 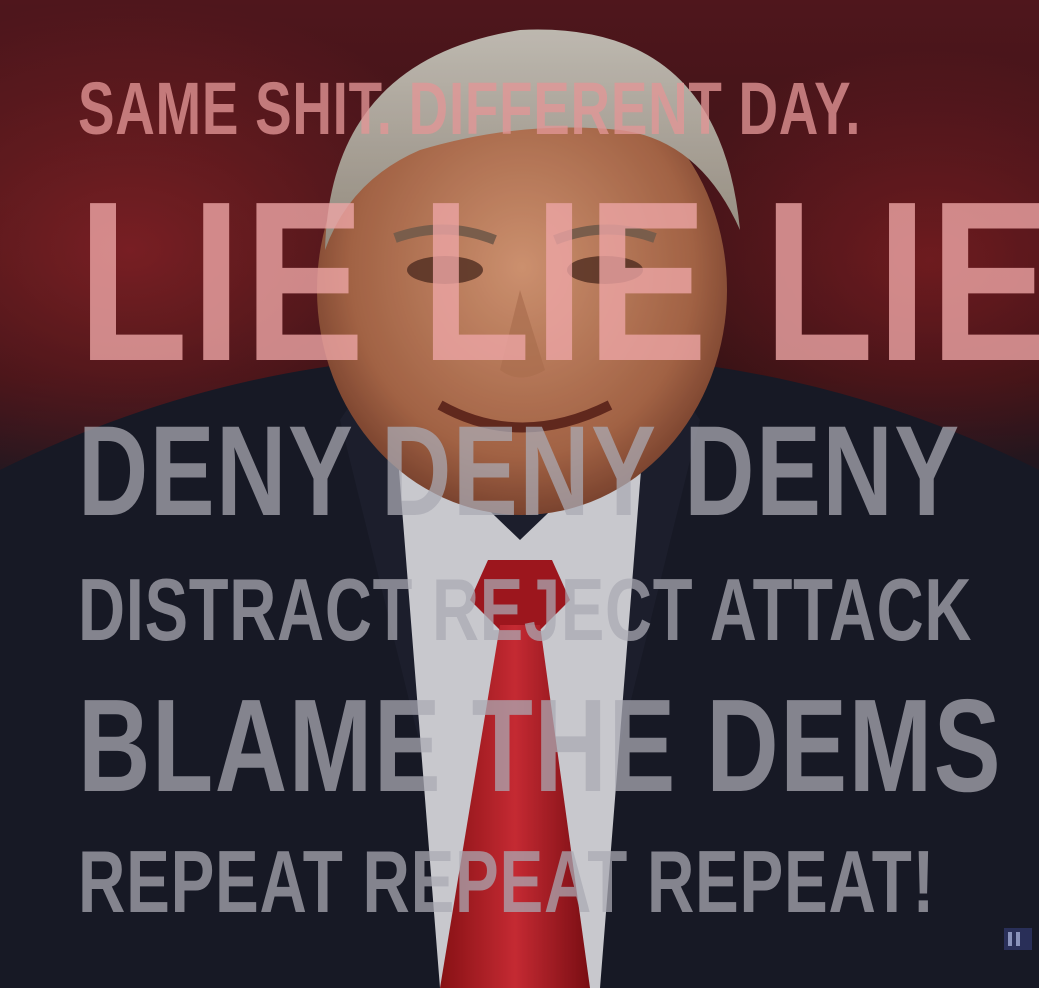 What do you see at coordinates (470, 108) in the screenshot?
I see `headline-same-shit: SAME SHIT. DIFFERENT DAY.` at bounding box center [470, 108].